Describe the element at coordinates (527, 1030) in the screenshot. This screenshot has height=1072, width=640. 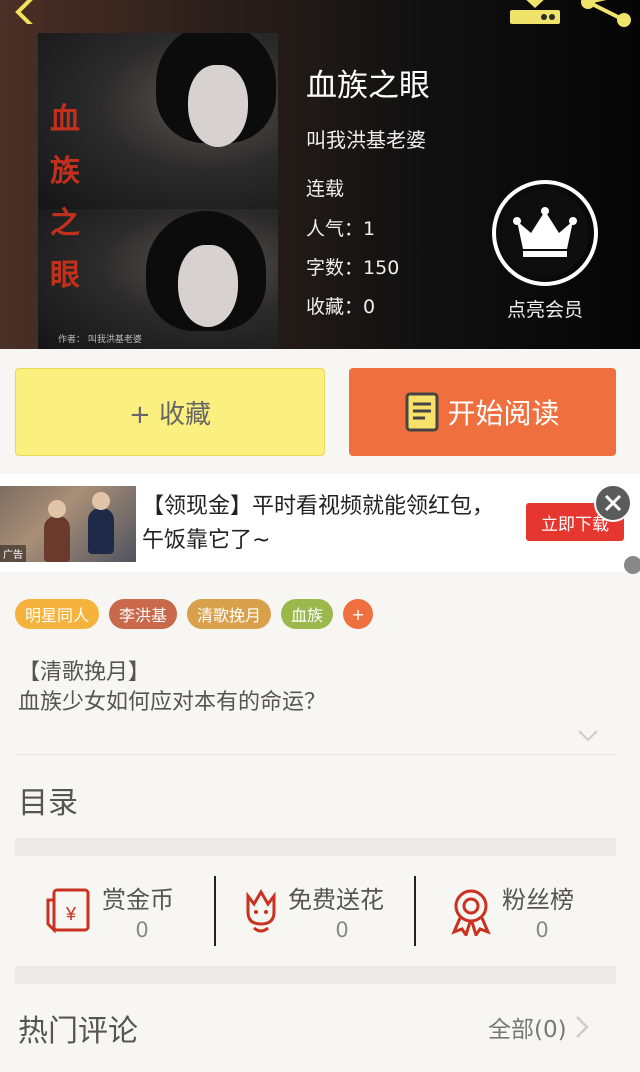
I see `all-comments-label: 全部(0)` at that location.